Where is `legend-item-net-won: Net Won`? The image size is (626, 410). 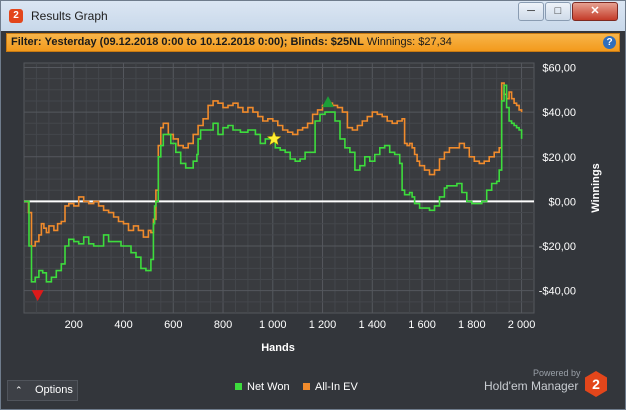
legend-item-net-won: Net Won is located at coordinates (262, 387).